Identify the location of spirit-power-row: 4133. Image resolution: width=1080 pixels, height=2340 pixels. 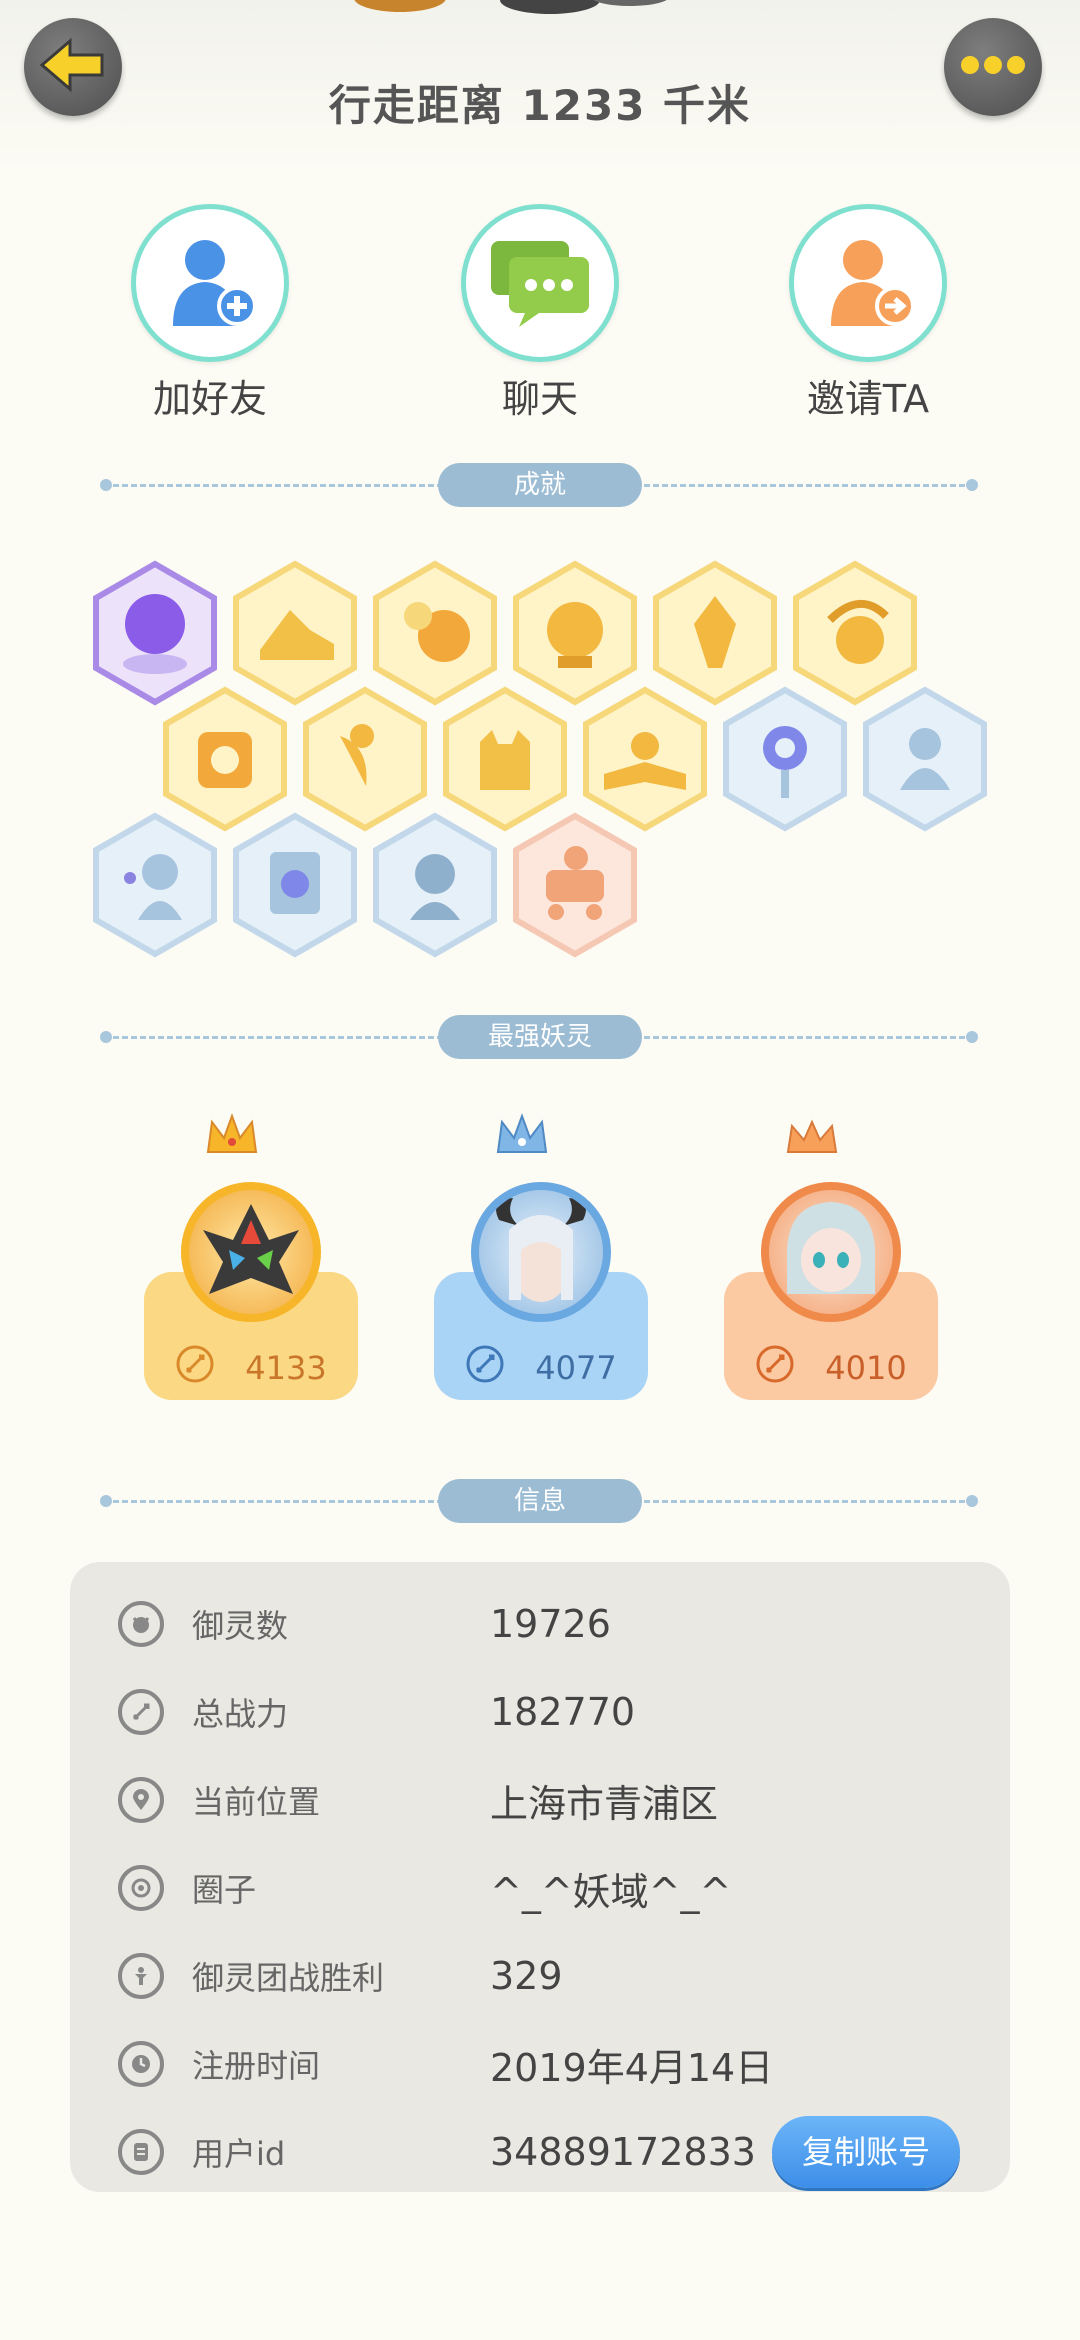
(251, 1368).